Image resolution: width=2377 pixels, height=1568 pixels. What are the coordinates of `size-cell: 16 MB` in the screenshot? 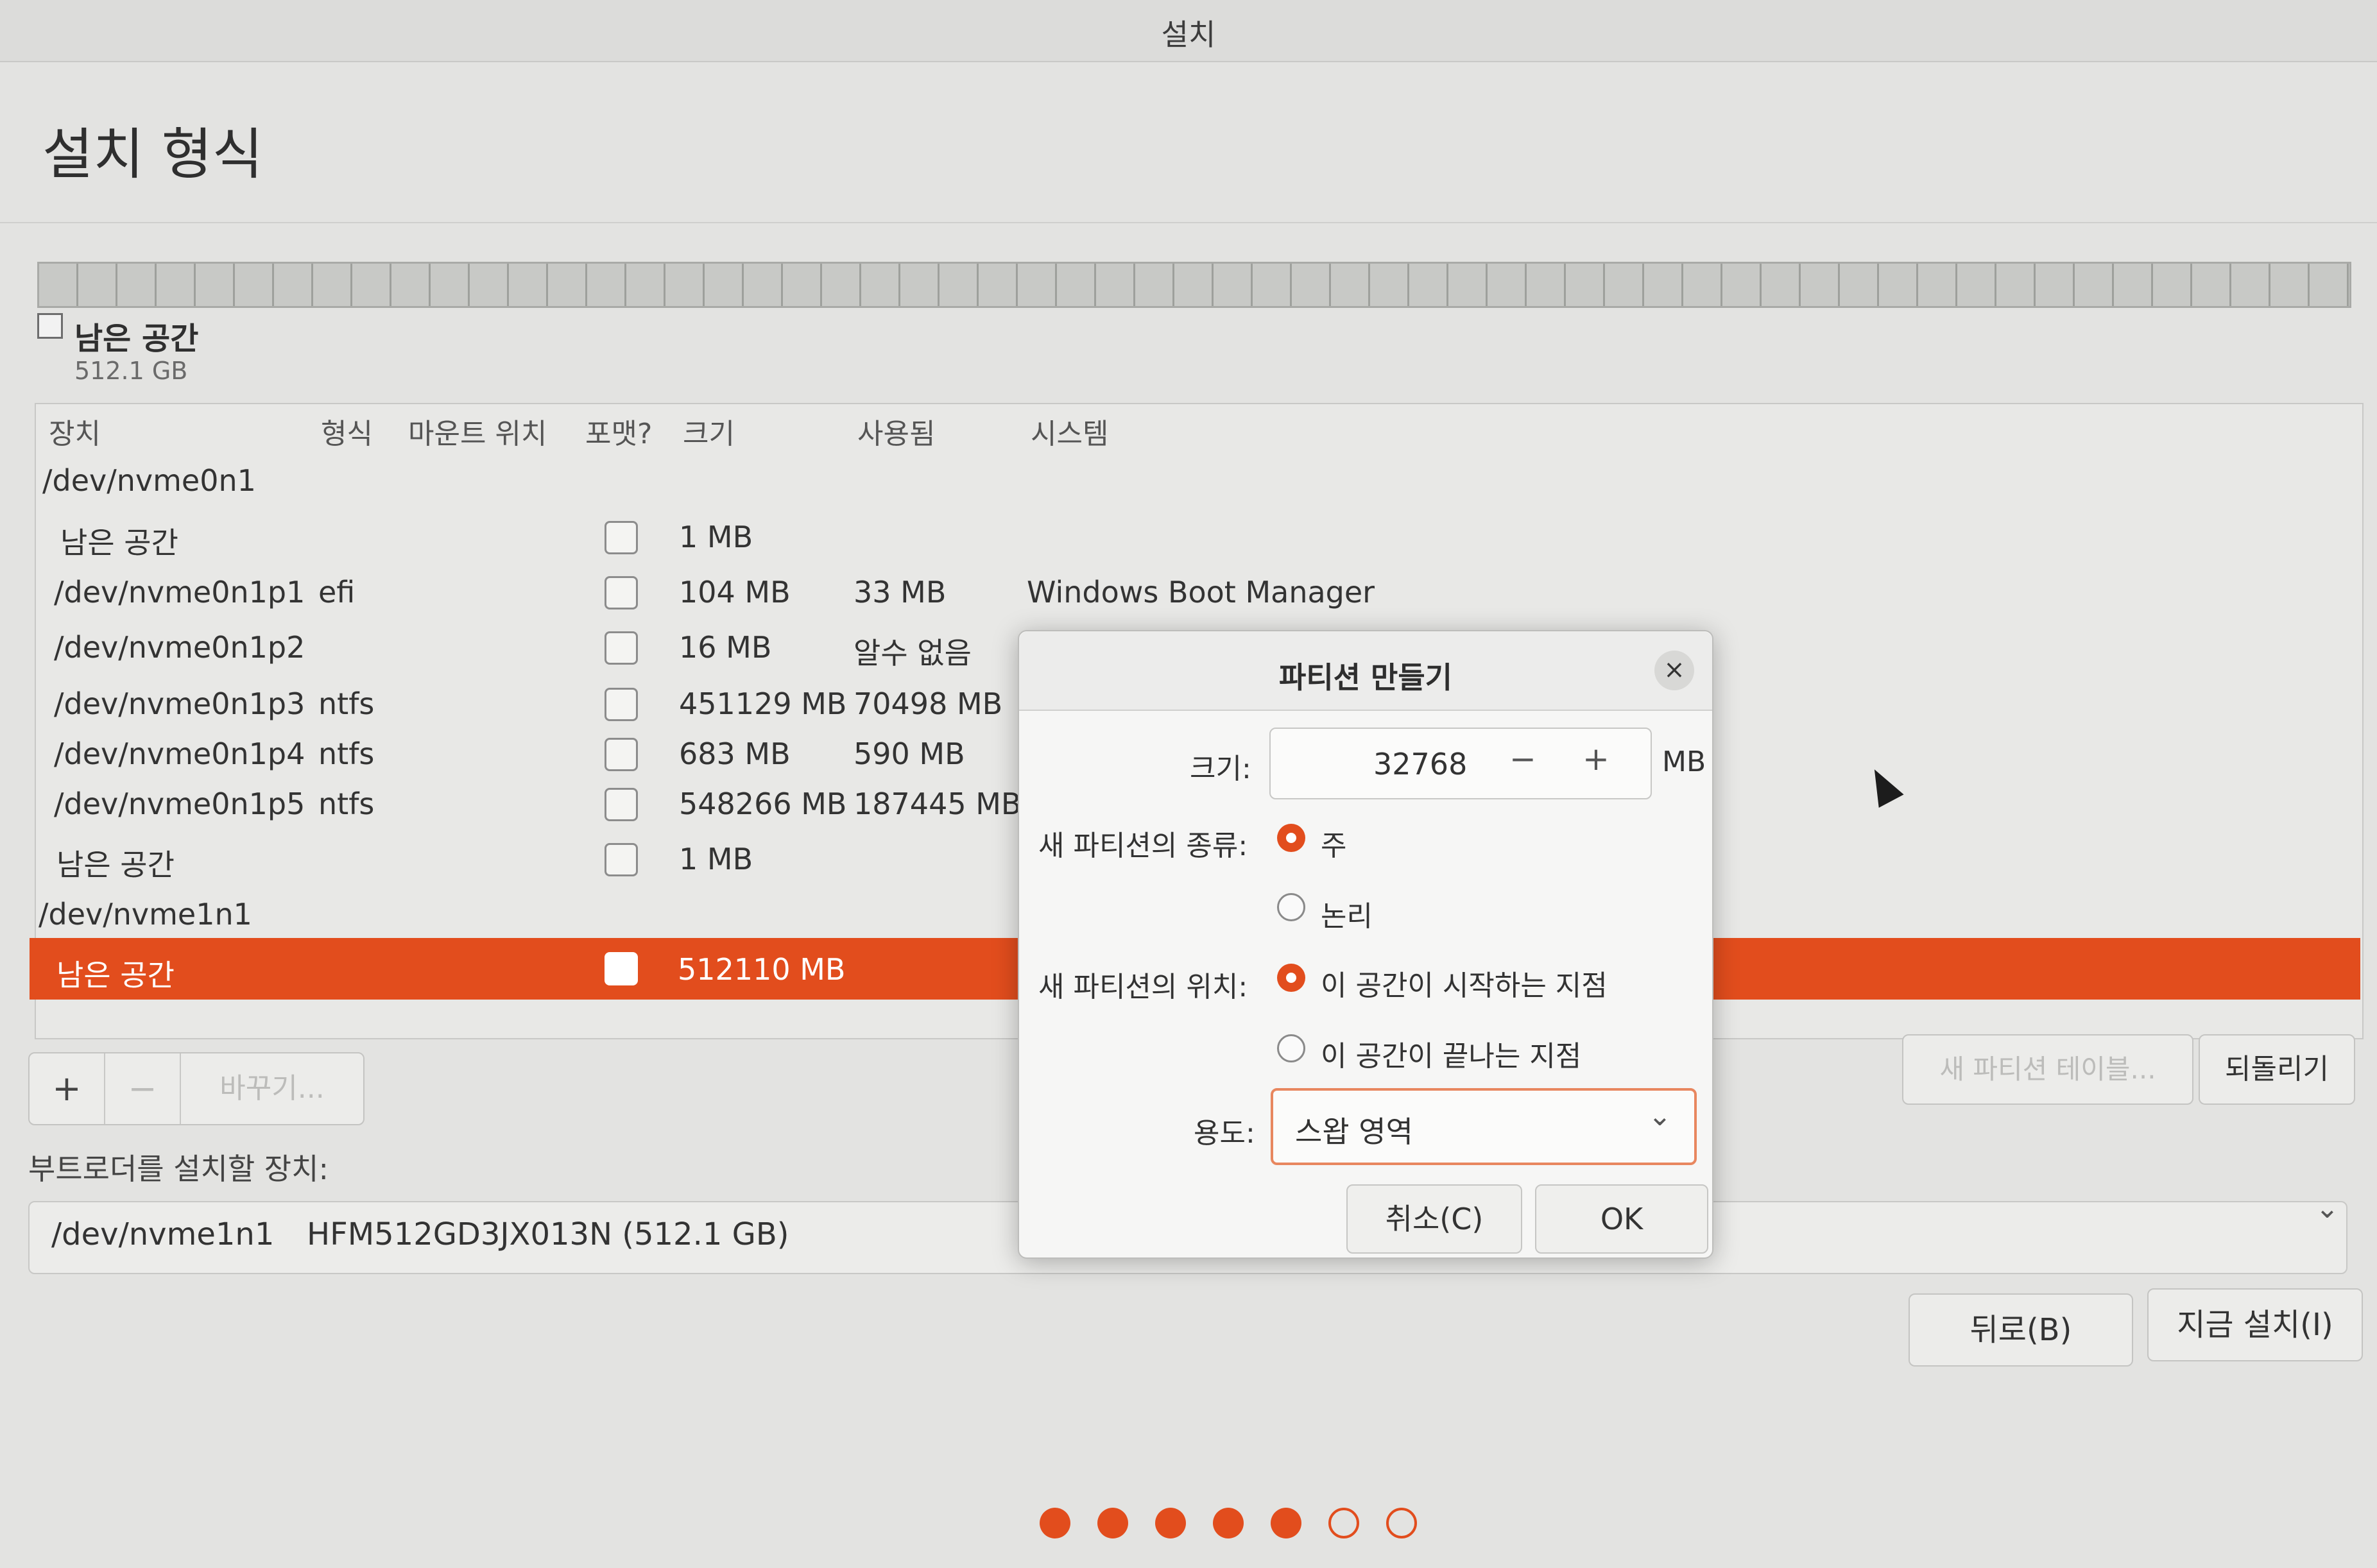 It's located at (725, 647).